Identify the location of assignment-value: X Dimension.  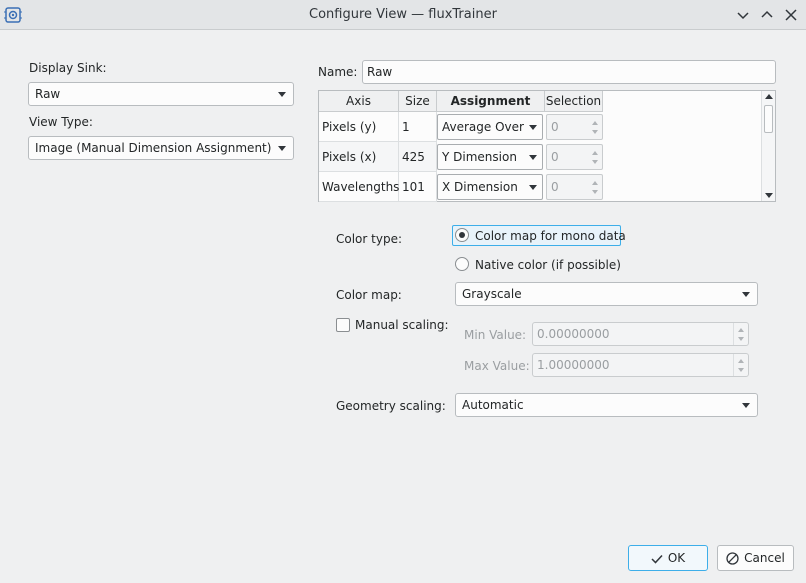
(480, 187).